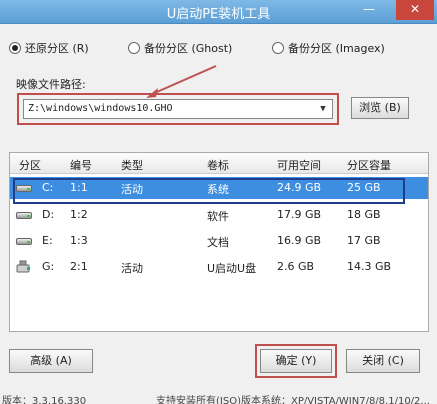 This screenshot has width=437, height=404. I want to click on column-header: 卷标, so click(218, 165).